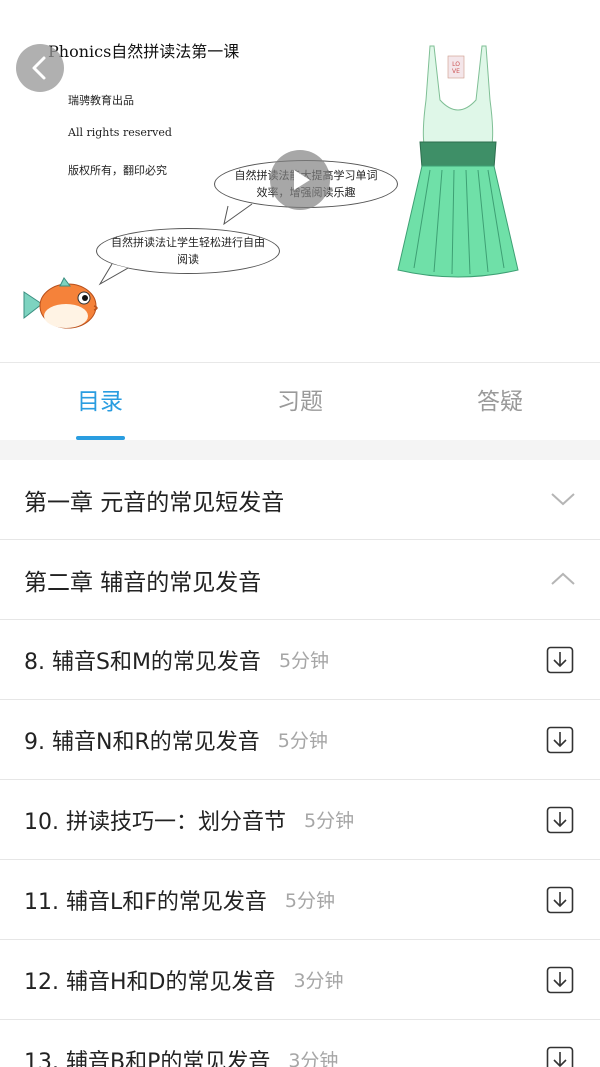  I want to click on tab-qa-label: 答疑, so click(500, 402).